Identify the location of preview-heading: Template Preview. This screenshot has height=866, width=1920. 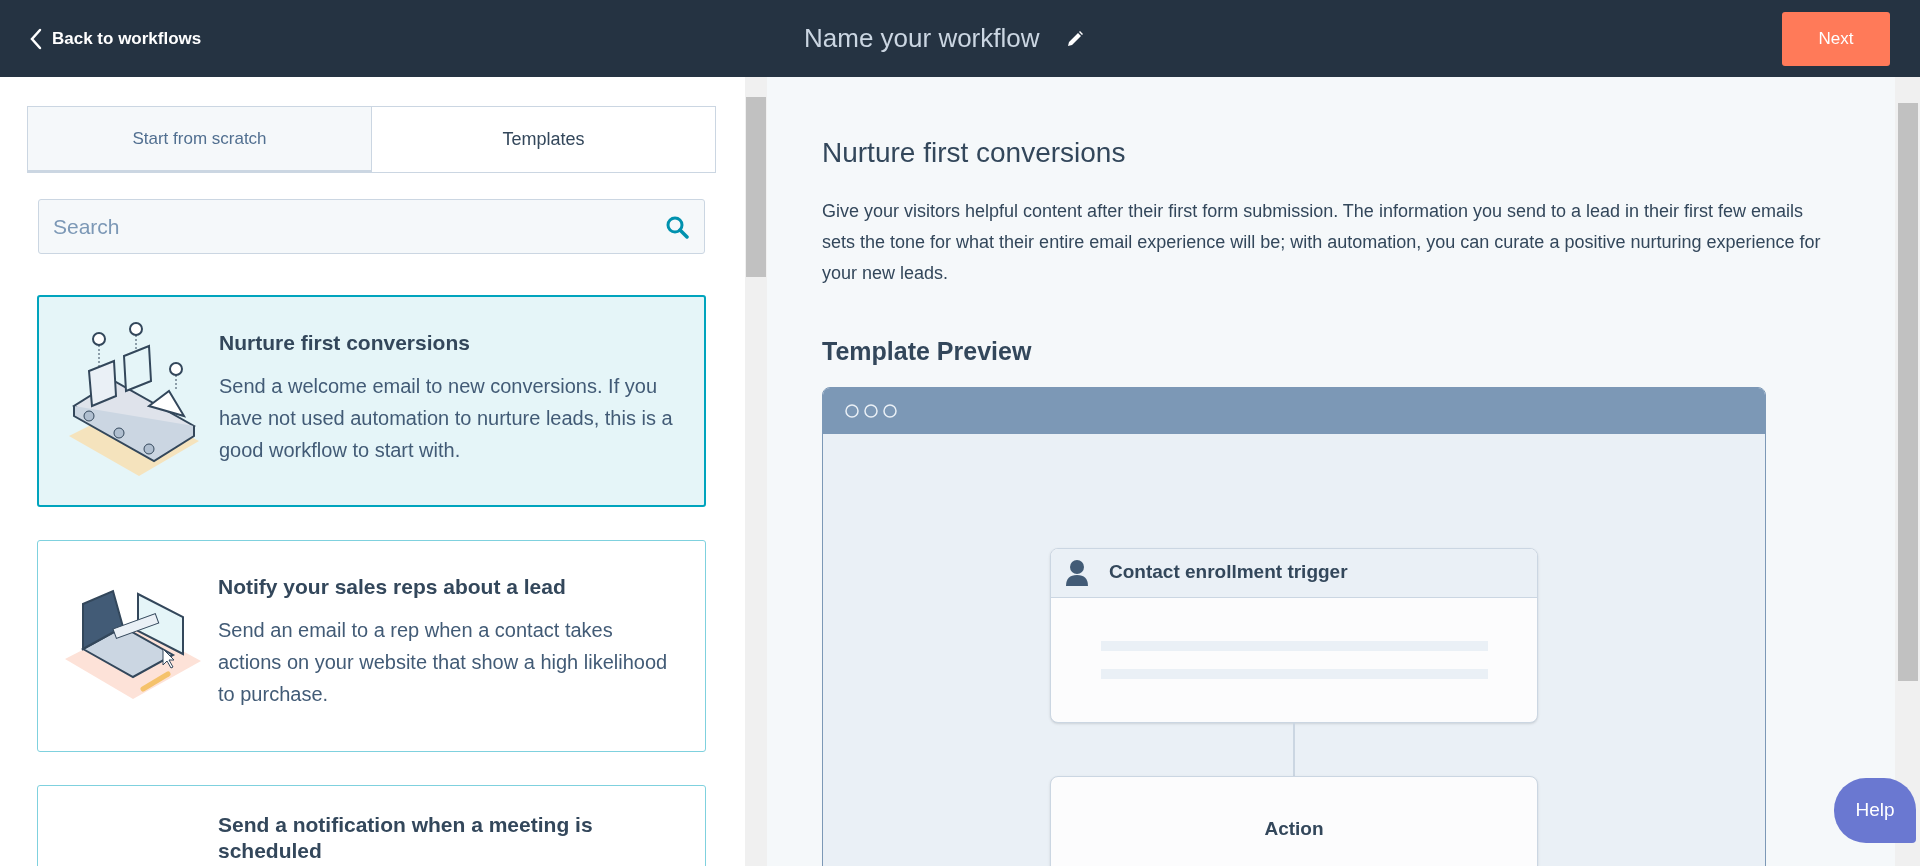
(927, 351).